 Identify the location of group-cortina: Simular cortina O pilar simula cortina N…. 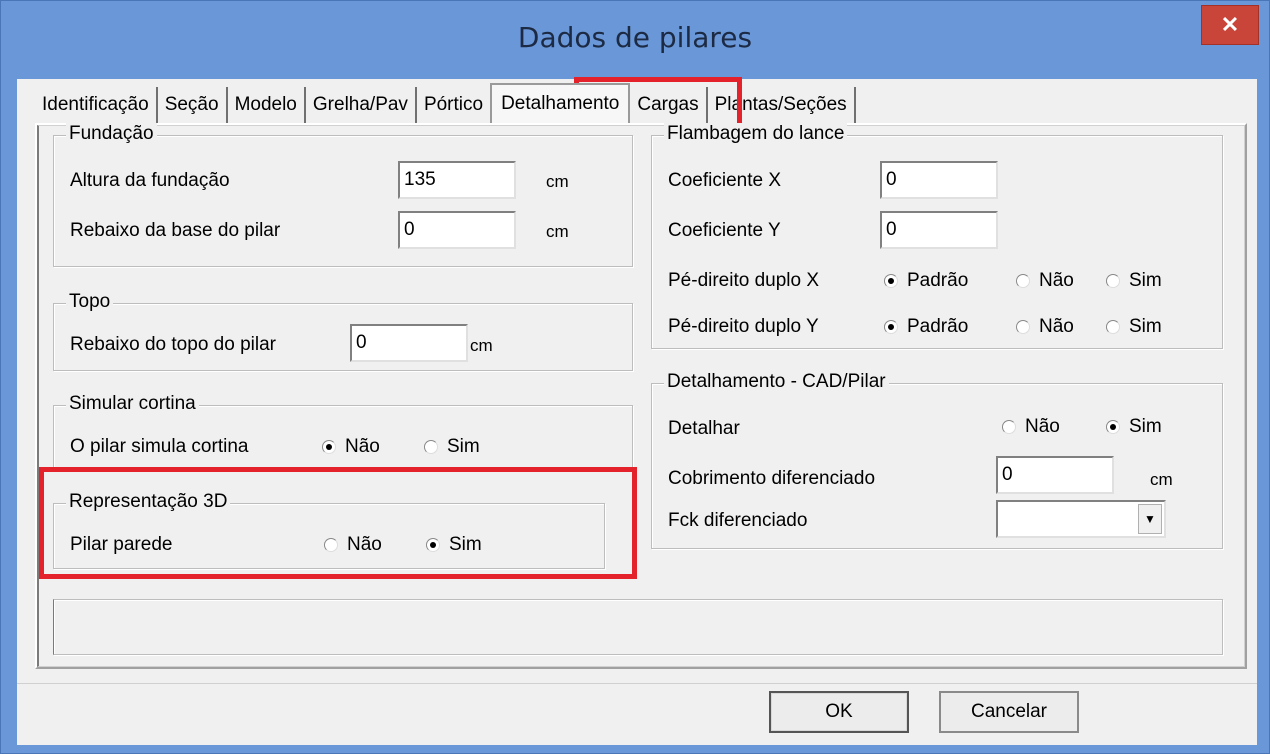
(343, 432).